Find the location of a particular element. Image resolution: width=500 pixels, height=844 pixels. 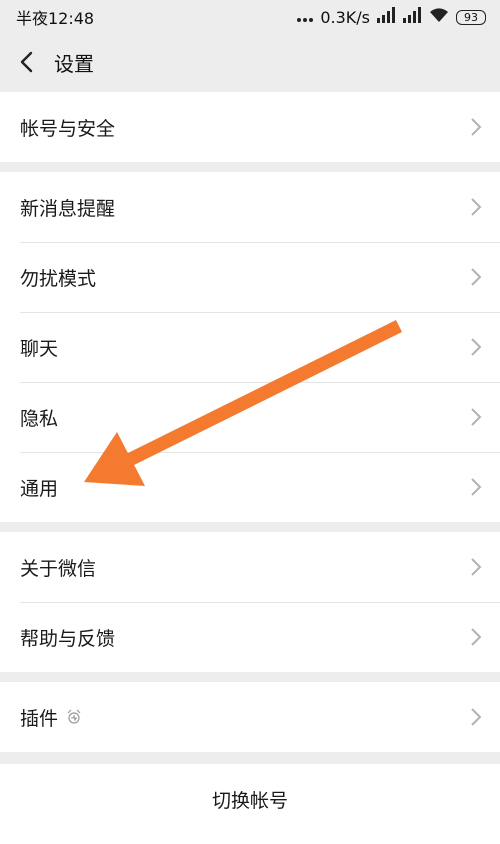

settings-item-account-security: 帐号与安全 is located at coordinates (250, 127).